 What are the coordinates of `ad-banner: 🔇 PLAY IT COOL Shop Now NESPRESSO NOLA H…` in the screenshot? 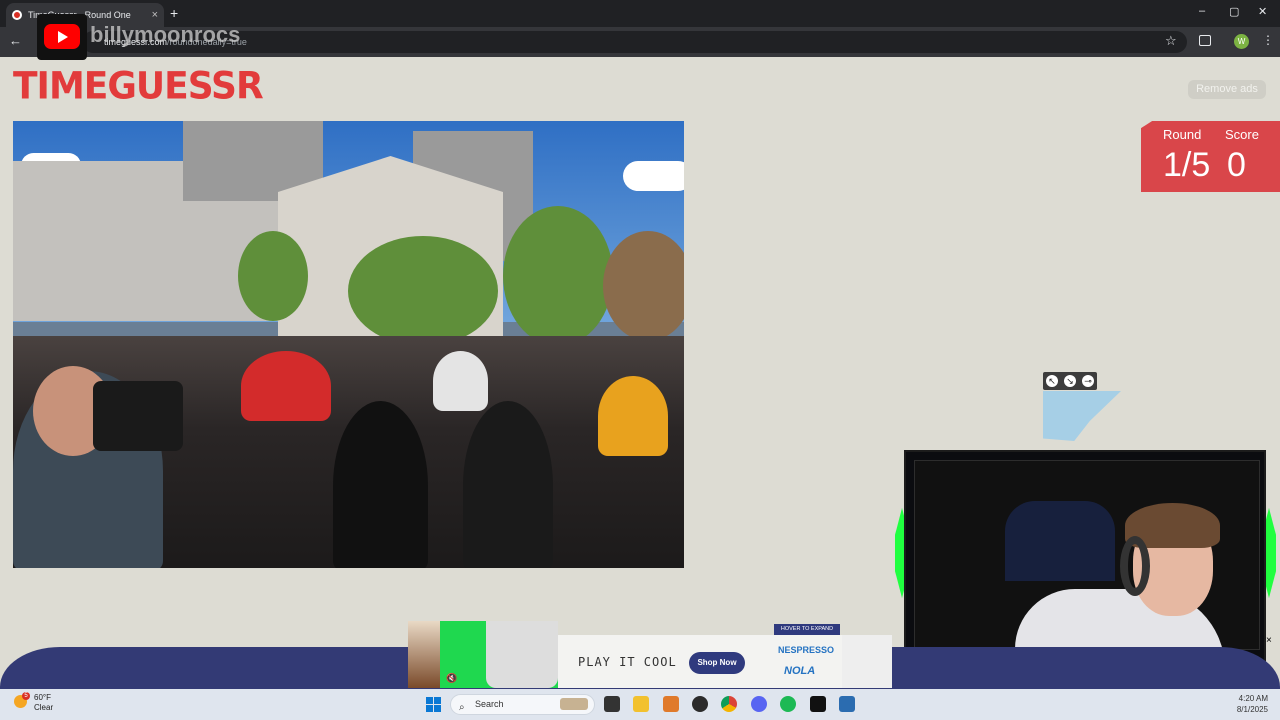 It's located at (650, 654).